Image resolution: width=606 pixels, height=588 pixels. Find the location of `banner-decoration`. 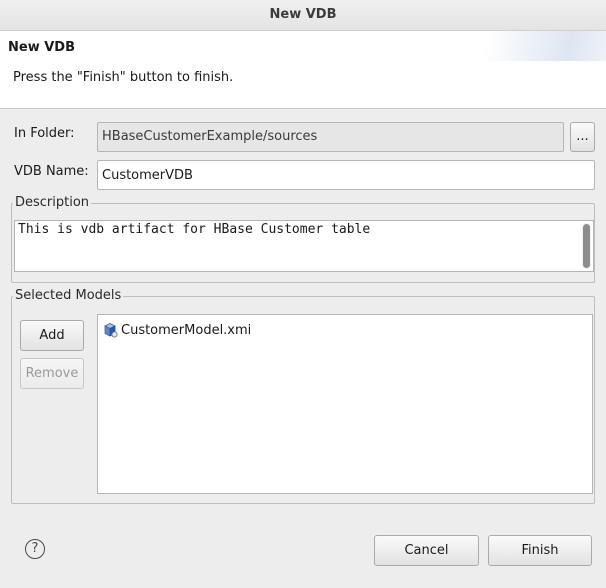

banner-decoration is located at coordinates (531, 46).